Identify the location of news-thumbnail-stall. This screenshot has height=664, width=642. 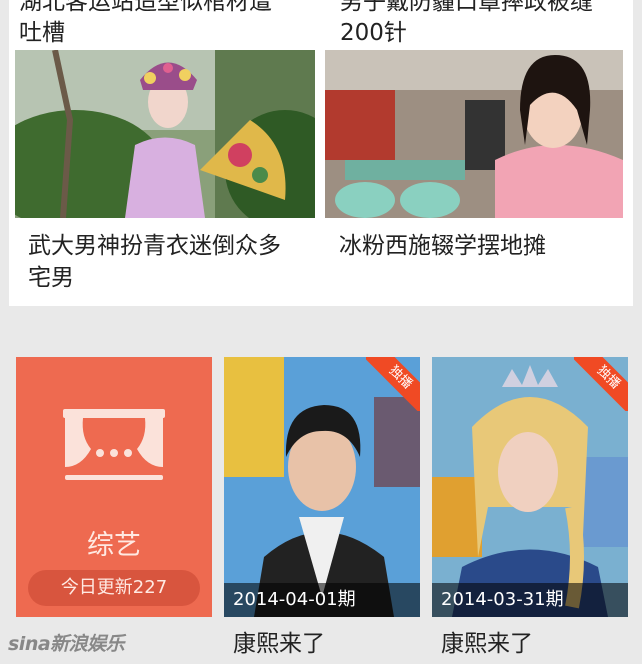
(474, 134).